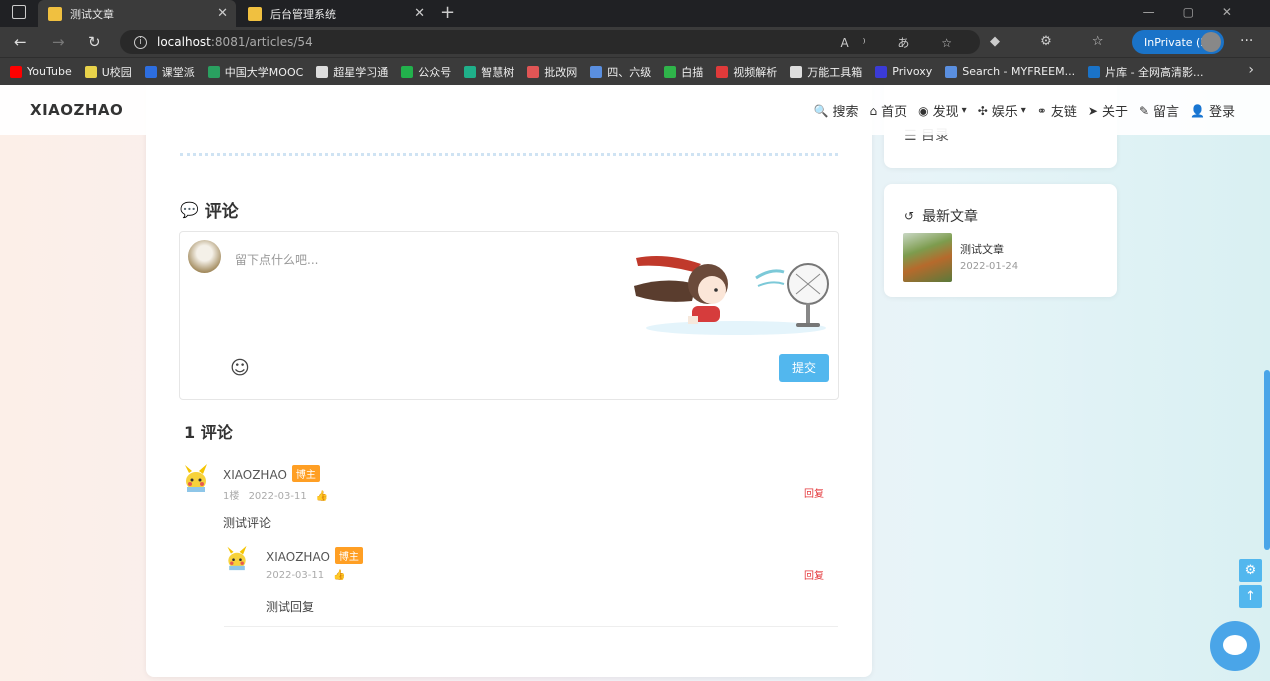 The height and width of the screenshot is (681, 1270). What do you see at coordinates (1144, 110) in the screenshot?
I see `comment-icon: ✎` at bounding box center [1144, 110].